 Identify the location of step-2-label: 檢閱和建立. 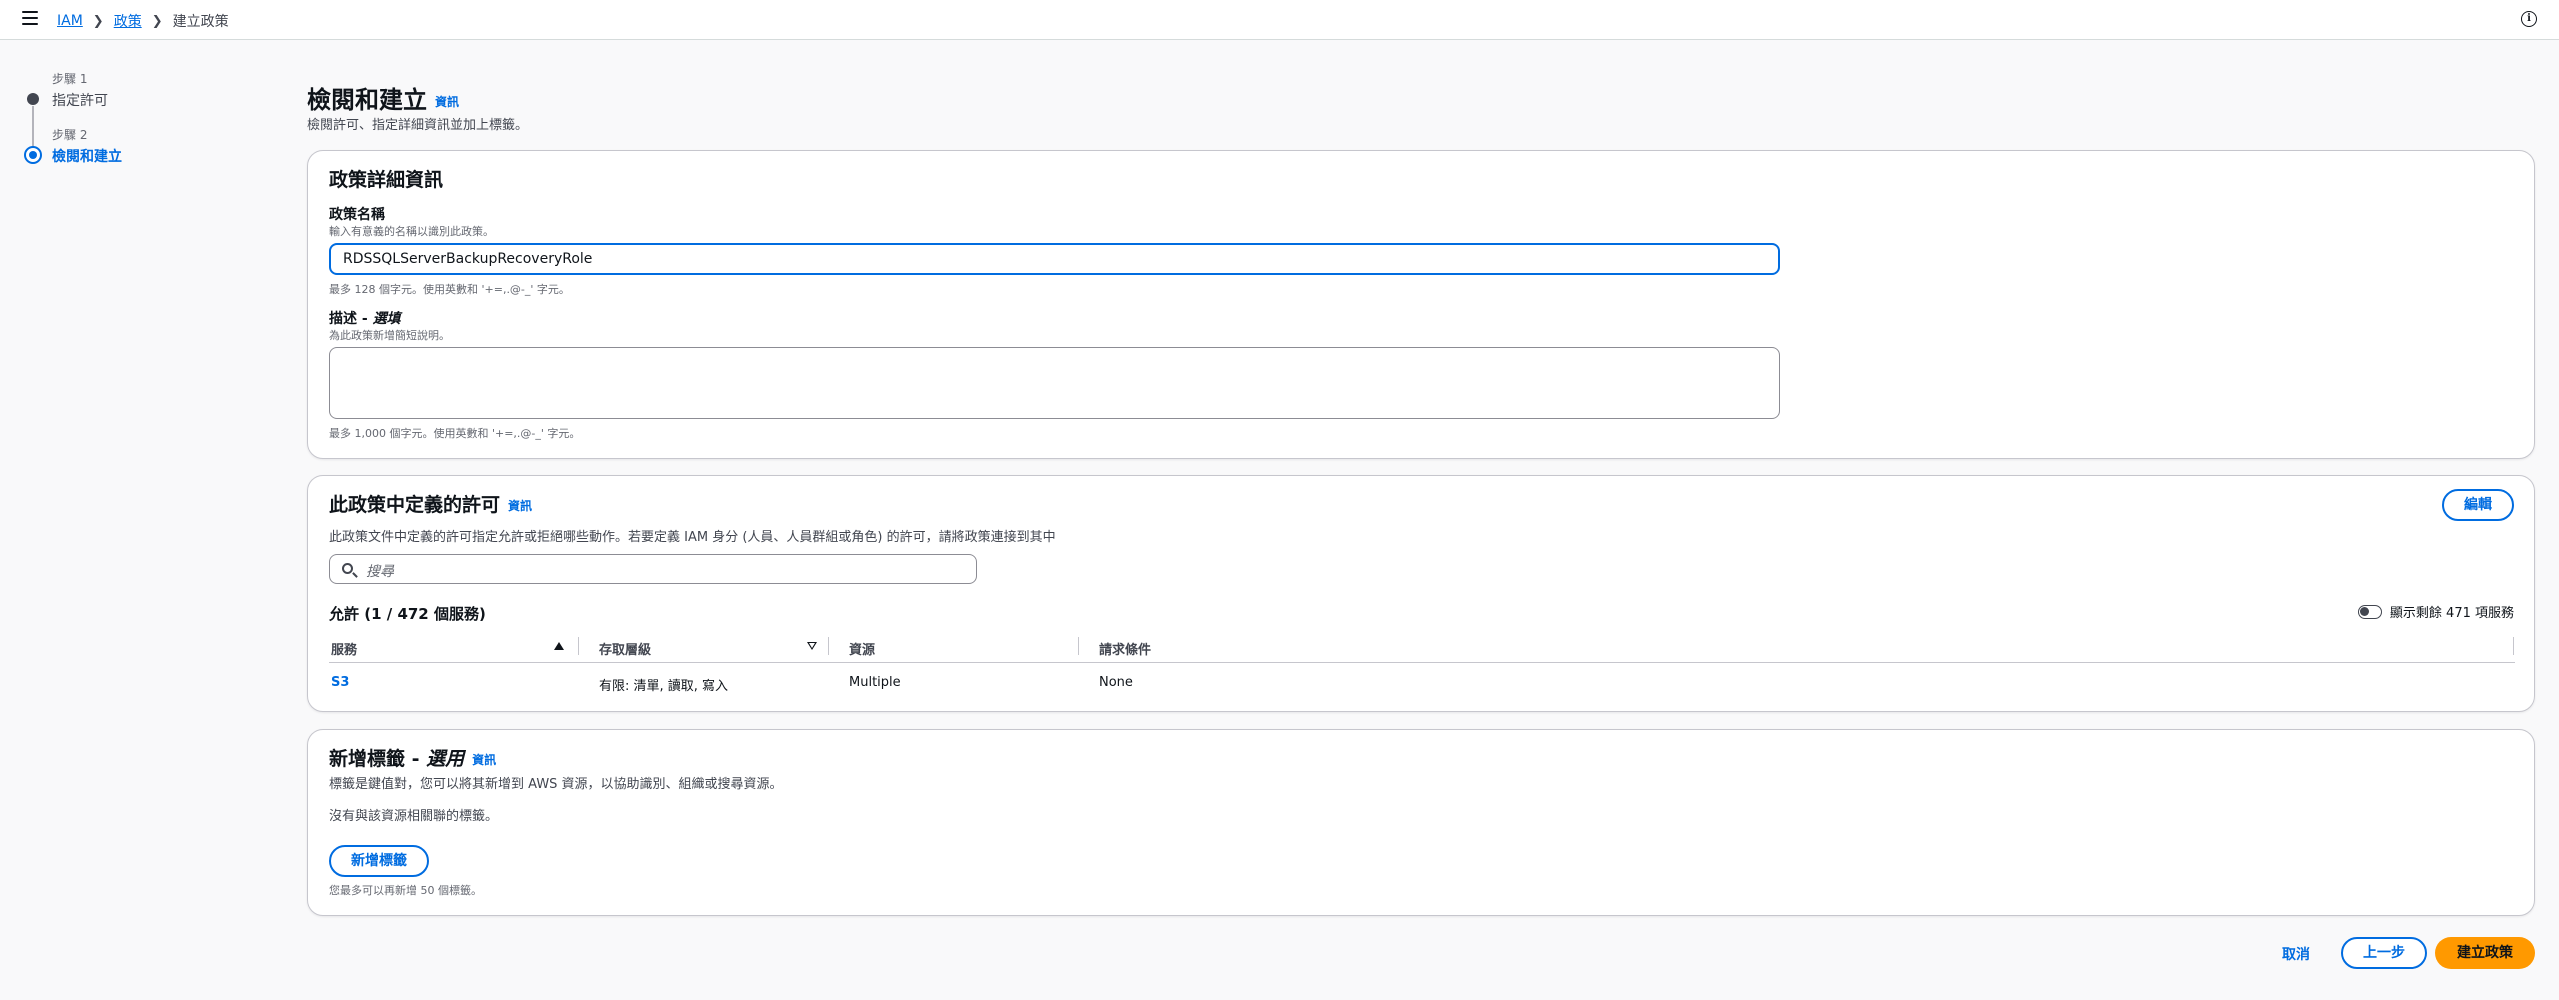
(87, 157).